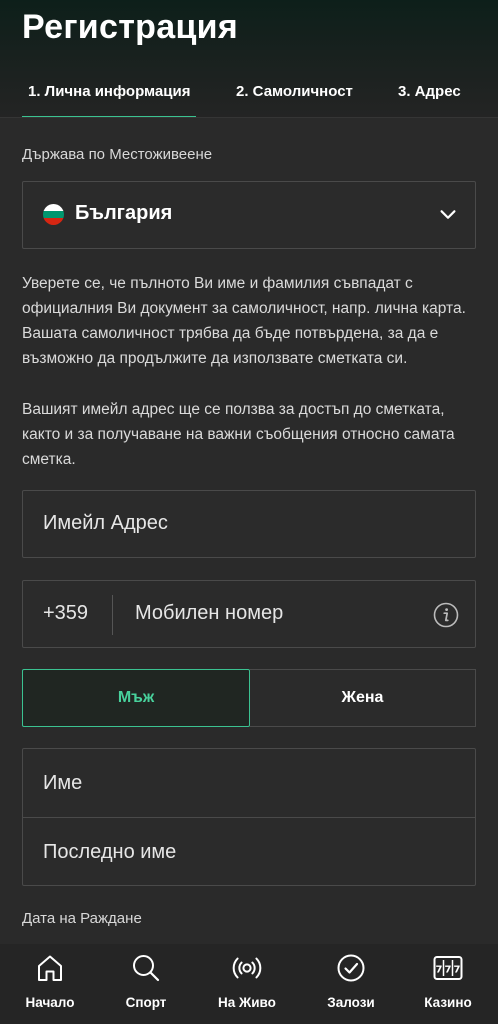  I want to click on info-icon, so click(446, 615).